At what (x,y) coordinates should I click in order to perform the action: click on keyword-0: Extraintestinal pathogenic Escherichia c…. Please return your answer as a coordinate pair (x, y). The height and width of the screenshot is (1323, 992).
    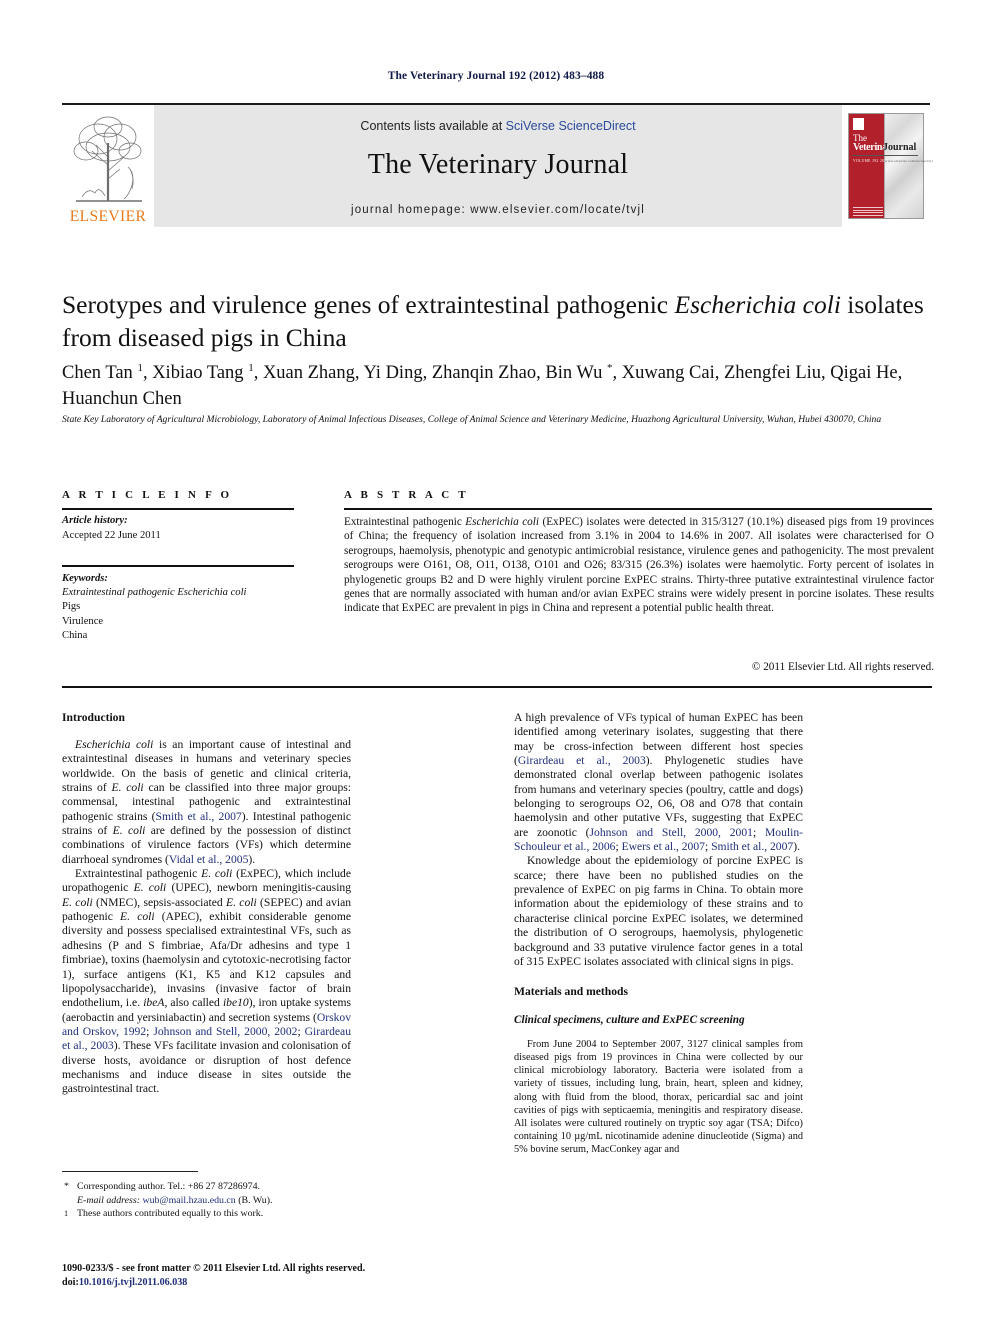
    Looking at the image, I should click on (154, 593).